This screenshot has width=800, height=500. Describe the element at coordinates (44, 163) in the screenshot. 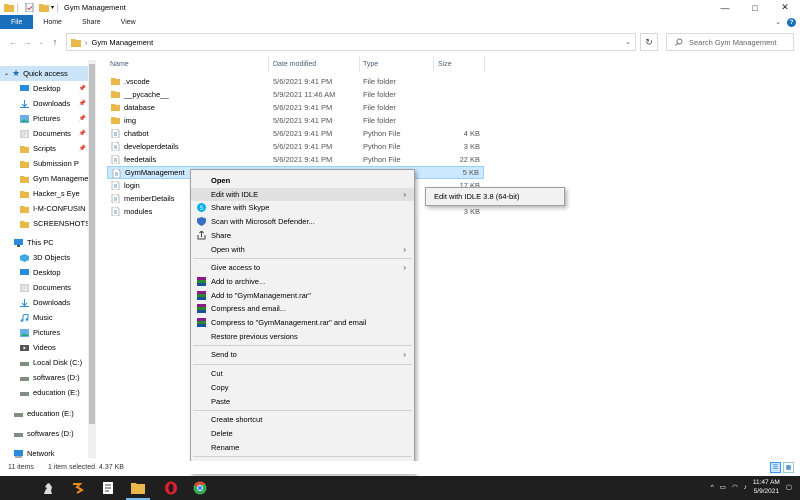

I see `sidebar-item-submission-p: Submission P` at that location.